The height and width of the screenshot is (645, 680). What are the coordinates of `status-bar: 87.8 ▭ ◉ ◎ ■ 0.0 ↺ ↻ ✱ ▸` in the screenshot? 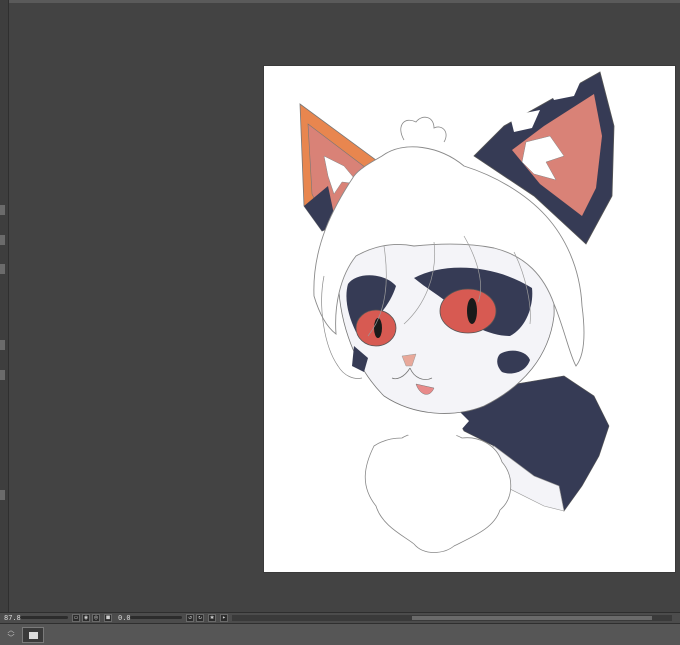 It's located at (340, 617).